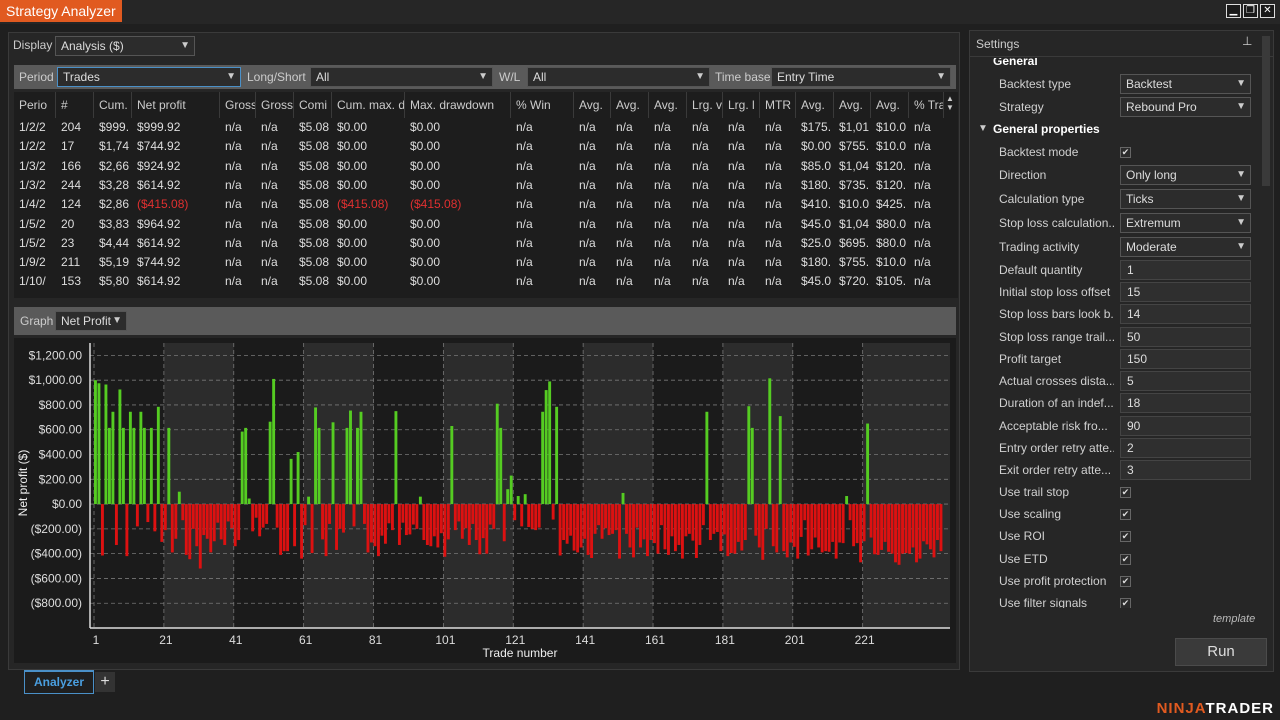 The height and width of the screenshot is (720, 1280). What do you see at coordinates (1185, 381) in the screenshot?
I see `setting-input: 5` at bounding box center [1185, 381].